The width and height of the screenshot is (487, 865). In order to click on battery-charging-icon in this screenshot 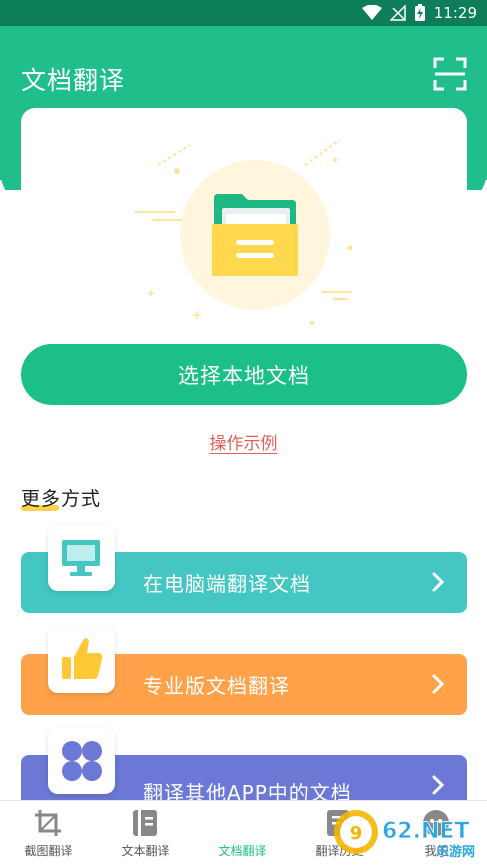, I will do `click(419, 12)`.